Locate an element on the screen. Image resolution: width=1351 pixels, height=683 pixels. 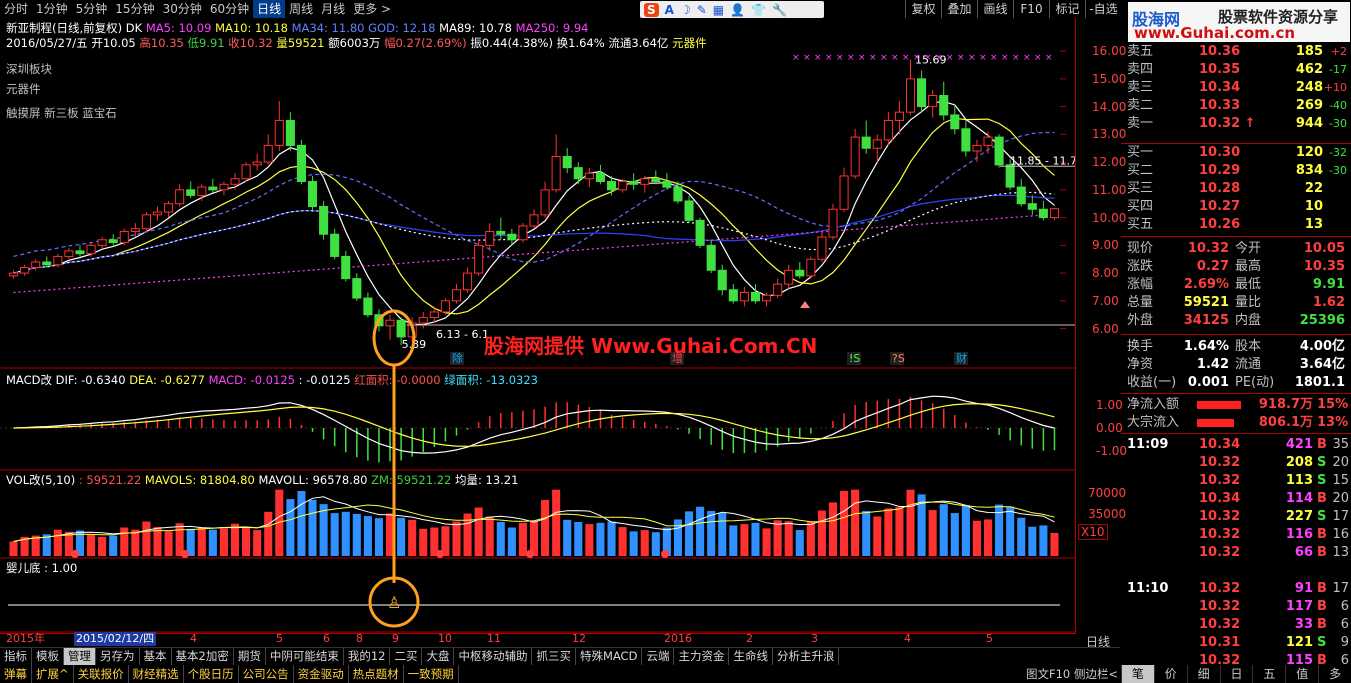
indicator-tab-1: 模板 is located at coordinates (48, 656).